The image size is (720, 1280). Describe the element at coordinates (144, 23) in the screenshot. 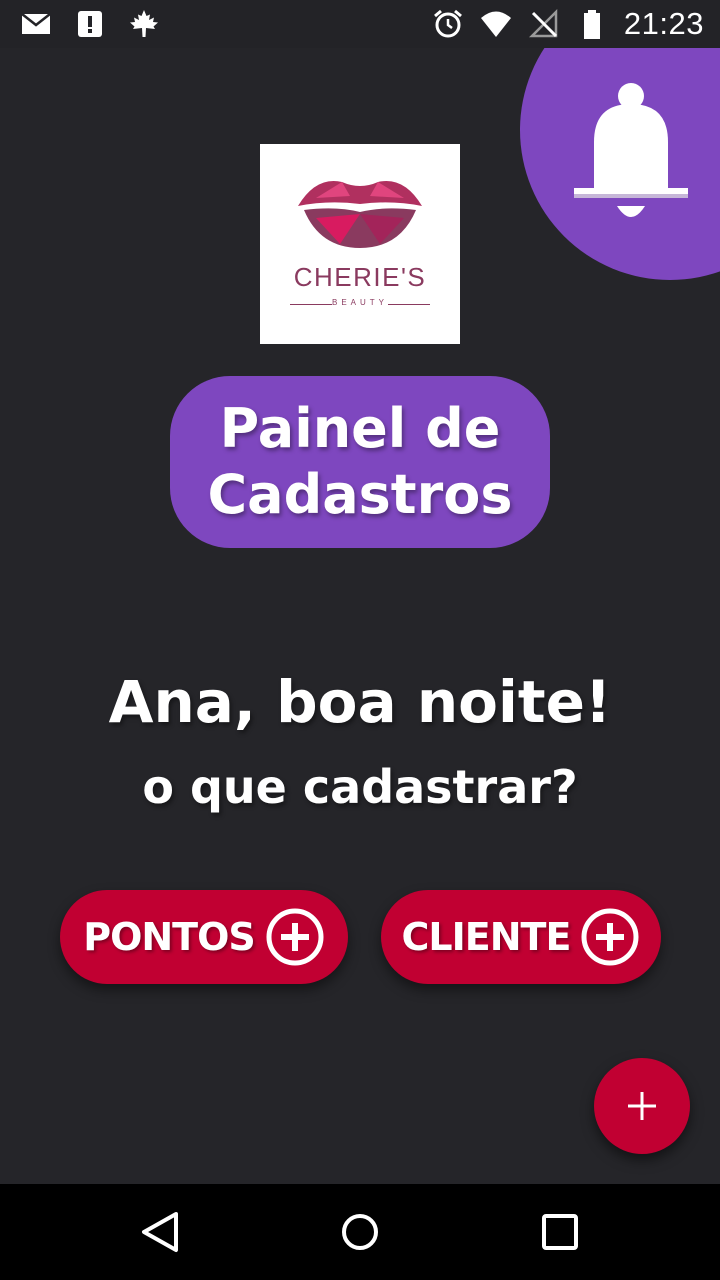

I see `maple-leaf-icon` at that location.